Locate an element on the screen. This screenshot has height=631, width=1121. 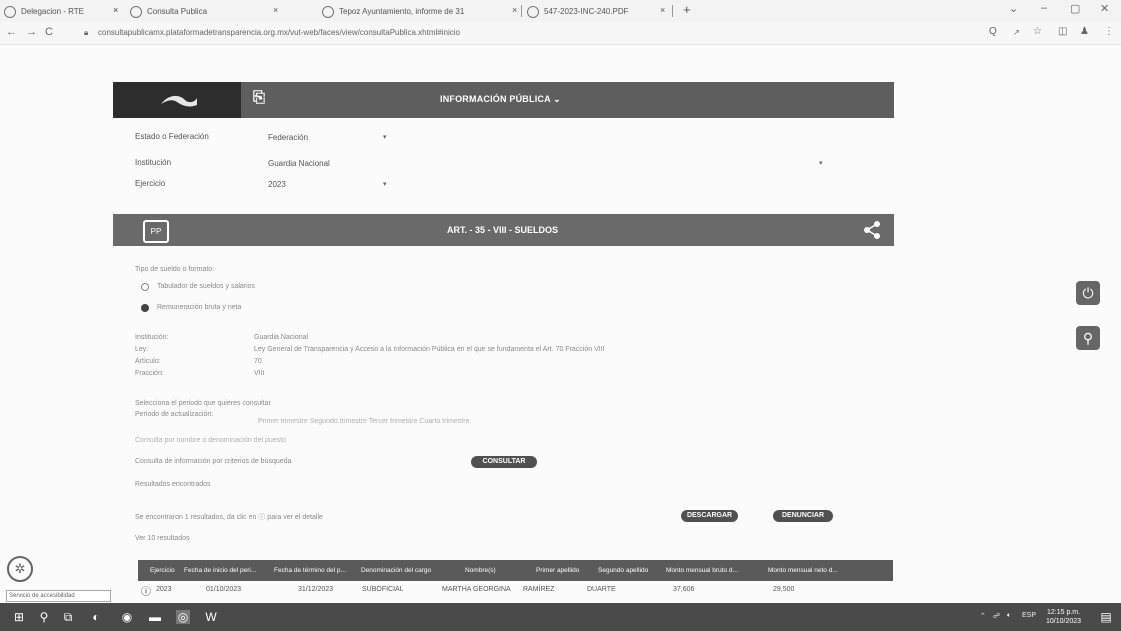
accessibility-icon: ✲ is located at coordinates (20, 569).